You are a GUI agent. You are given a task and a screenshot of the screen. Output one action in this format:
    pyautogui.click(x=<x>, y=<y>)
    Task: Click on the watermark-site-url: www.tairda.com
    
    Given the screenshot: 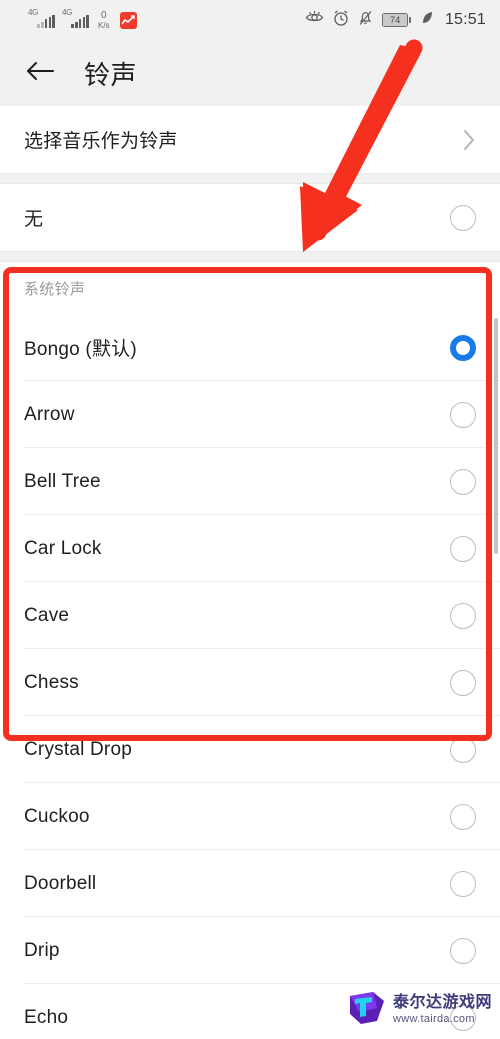 What is the action you would take?
    pyautogui.click(x=433, y=1018)
    